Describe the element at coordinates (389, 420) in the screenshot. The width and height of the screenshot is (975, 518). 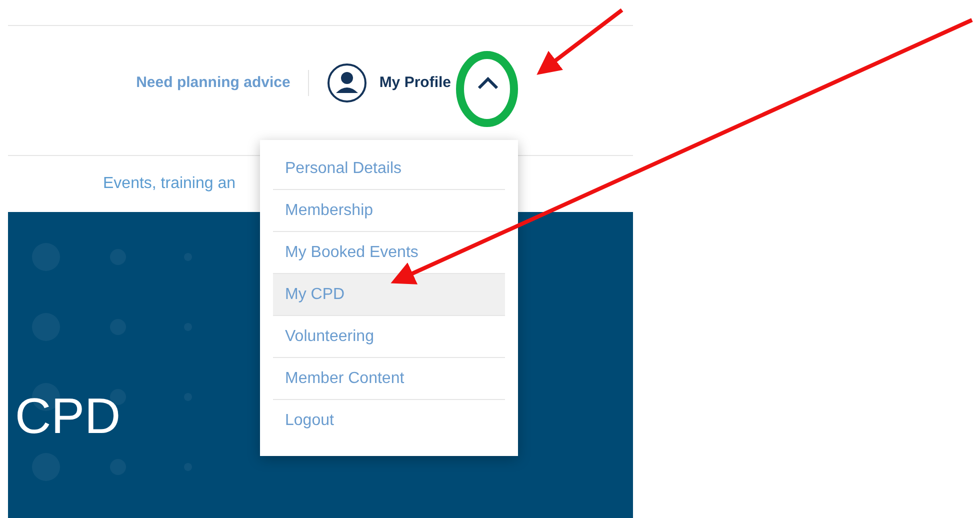
I see `menu-item: Logout` at that location.